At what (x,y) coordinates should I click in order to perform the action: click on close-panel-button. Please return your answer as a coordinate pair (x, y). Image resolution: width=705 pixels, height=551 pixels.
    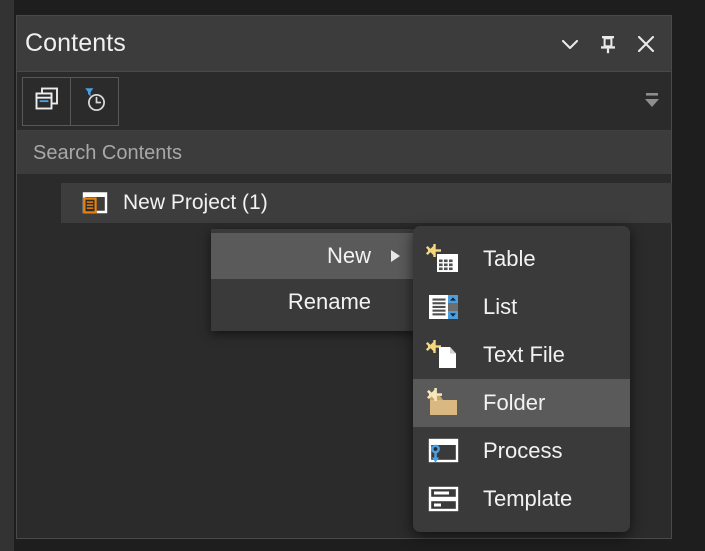
    Looking at the image, I should click on (646, 44).